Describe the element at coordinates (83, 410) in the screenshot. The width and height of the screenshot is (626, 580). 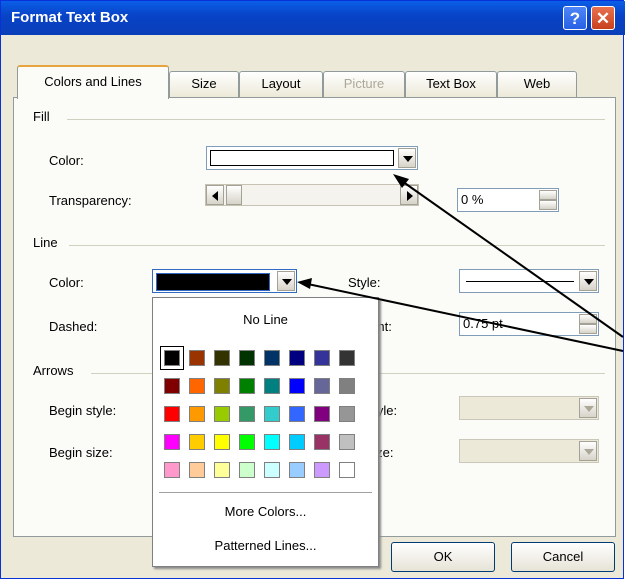
I see `begin-style-label: Begin style:` at that location.